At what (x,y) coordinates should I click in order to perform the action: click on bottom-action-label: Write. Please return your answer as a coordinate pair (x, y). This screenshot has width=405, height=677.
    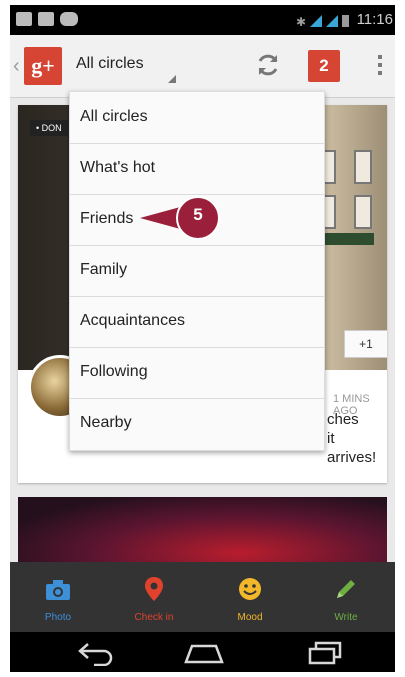
    Looking at the image, I should click on (346, 617).